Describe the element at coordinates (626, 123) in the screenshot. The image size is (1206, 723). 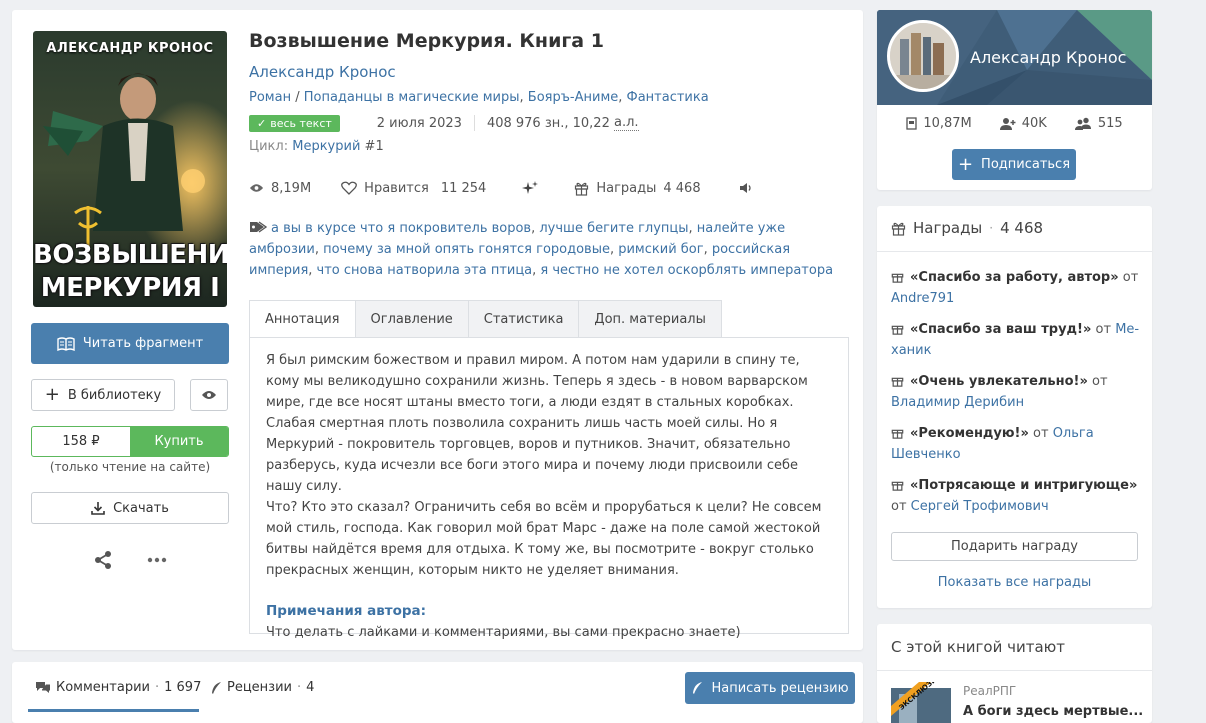
I see `book-size-unit: а.л.` at that location.